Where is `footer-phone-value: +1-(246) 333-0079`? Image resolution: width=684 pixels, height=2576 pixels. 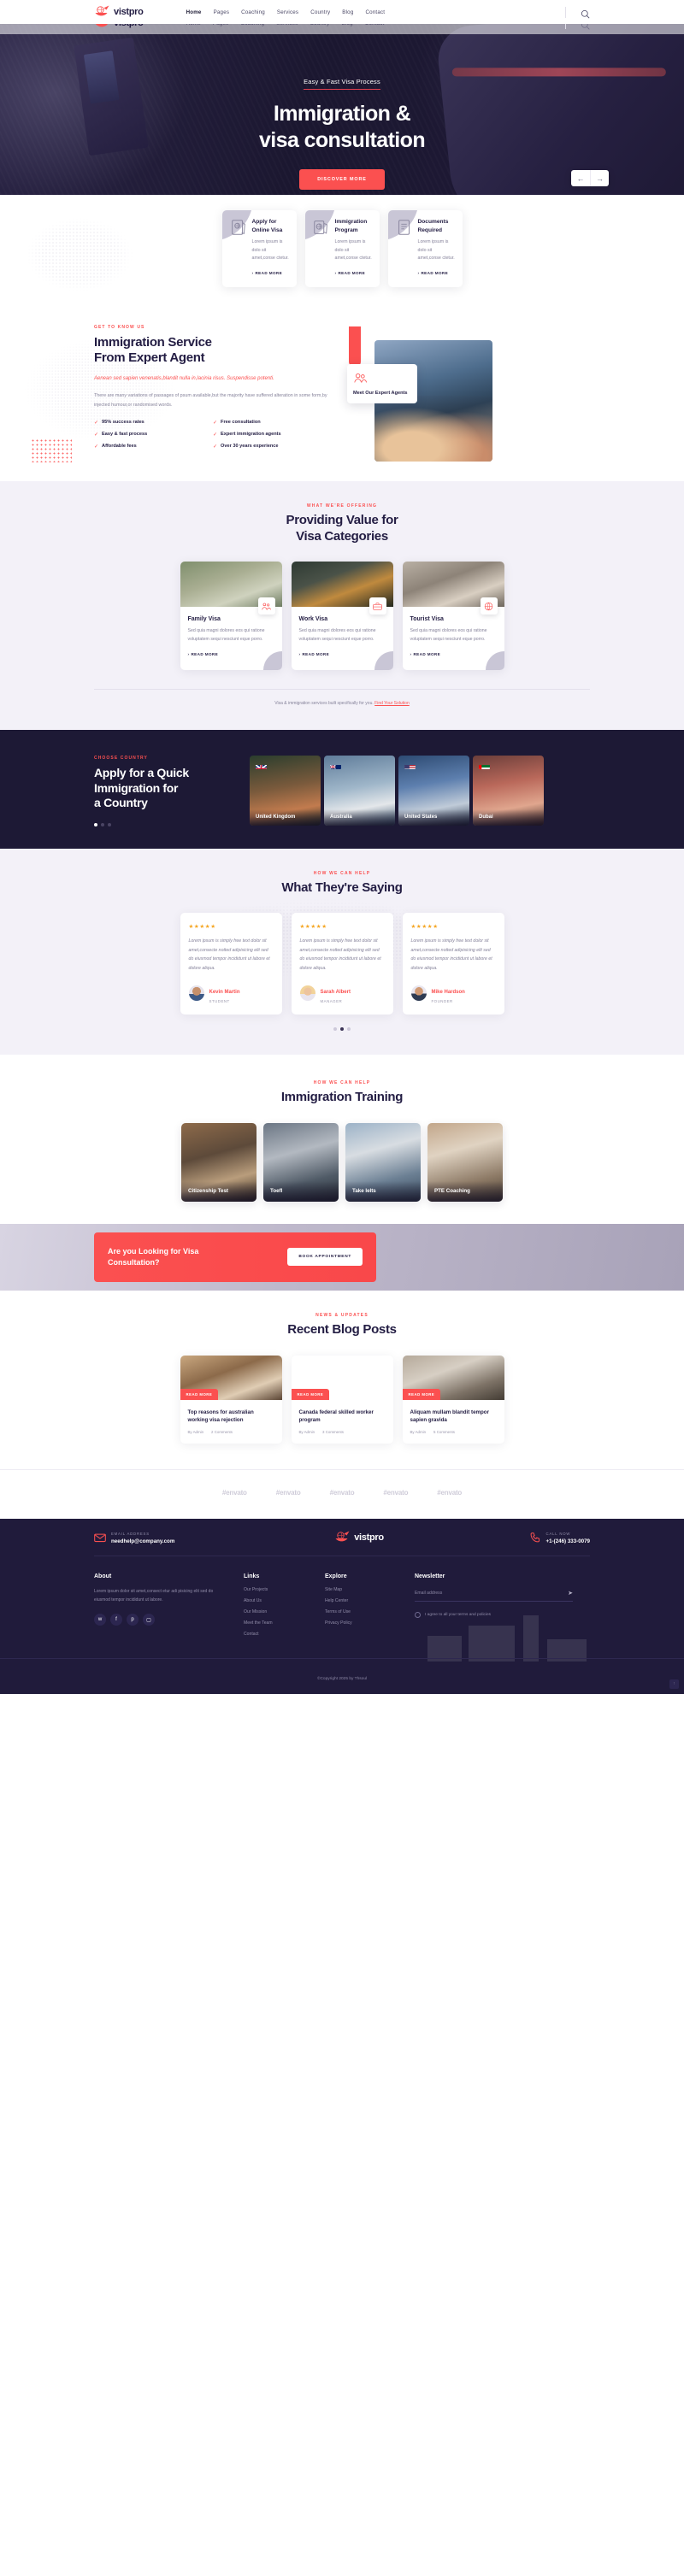
footer-phone-value: +1-(246) 333-0079 is located at coordinates (568, 1541).